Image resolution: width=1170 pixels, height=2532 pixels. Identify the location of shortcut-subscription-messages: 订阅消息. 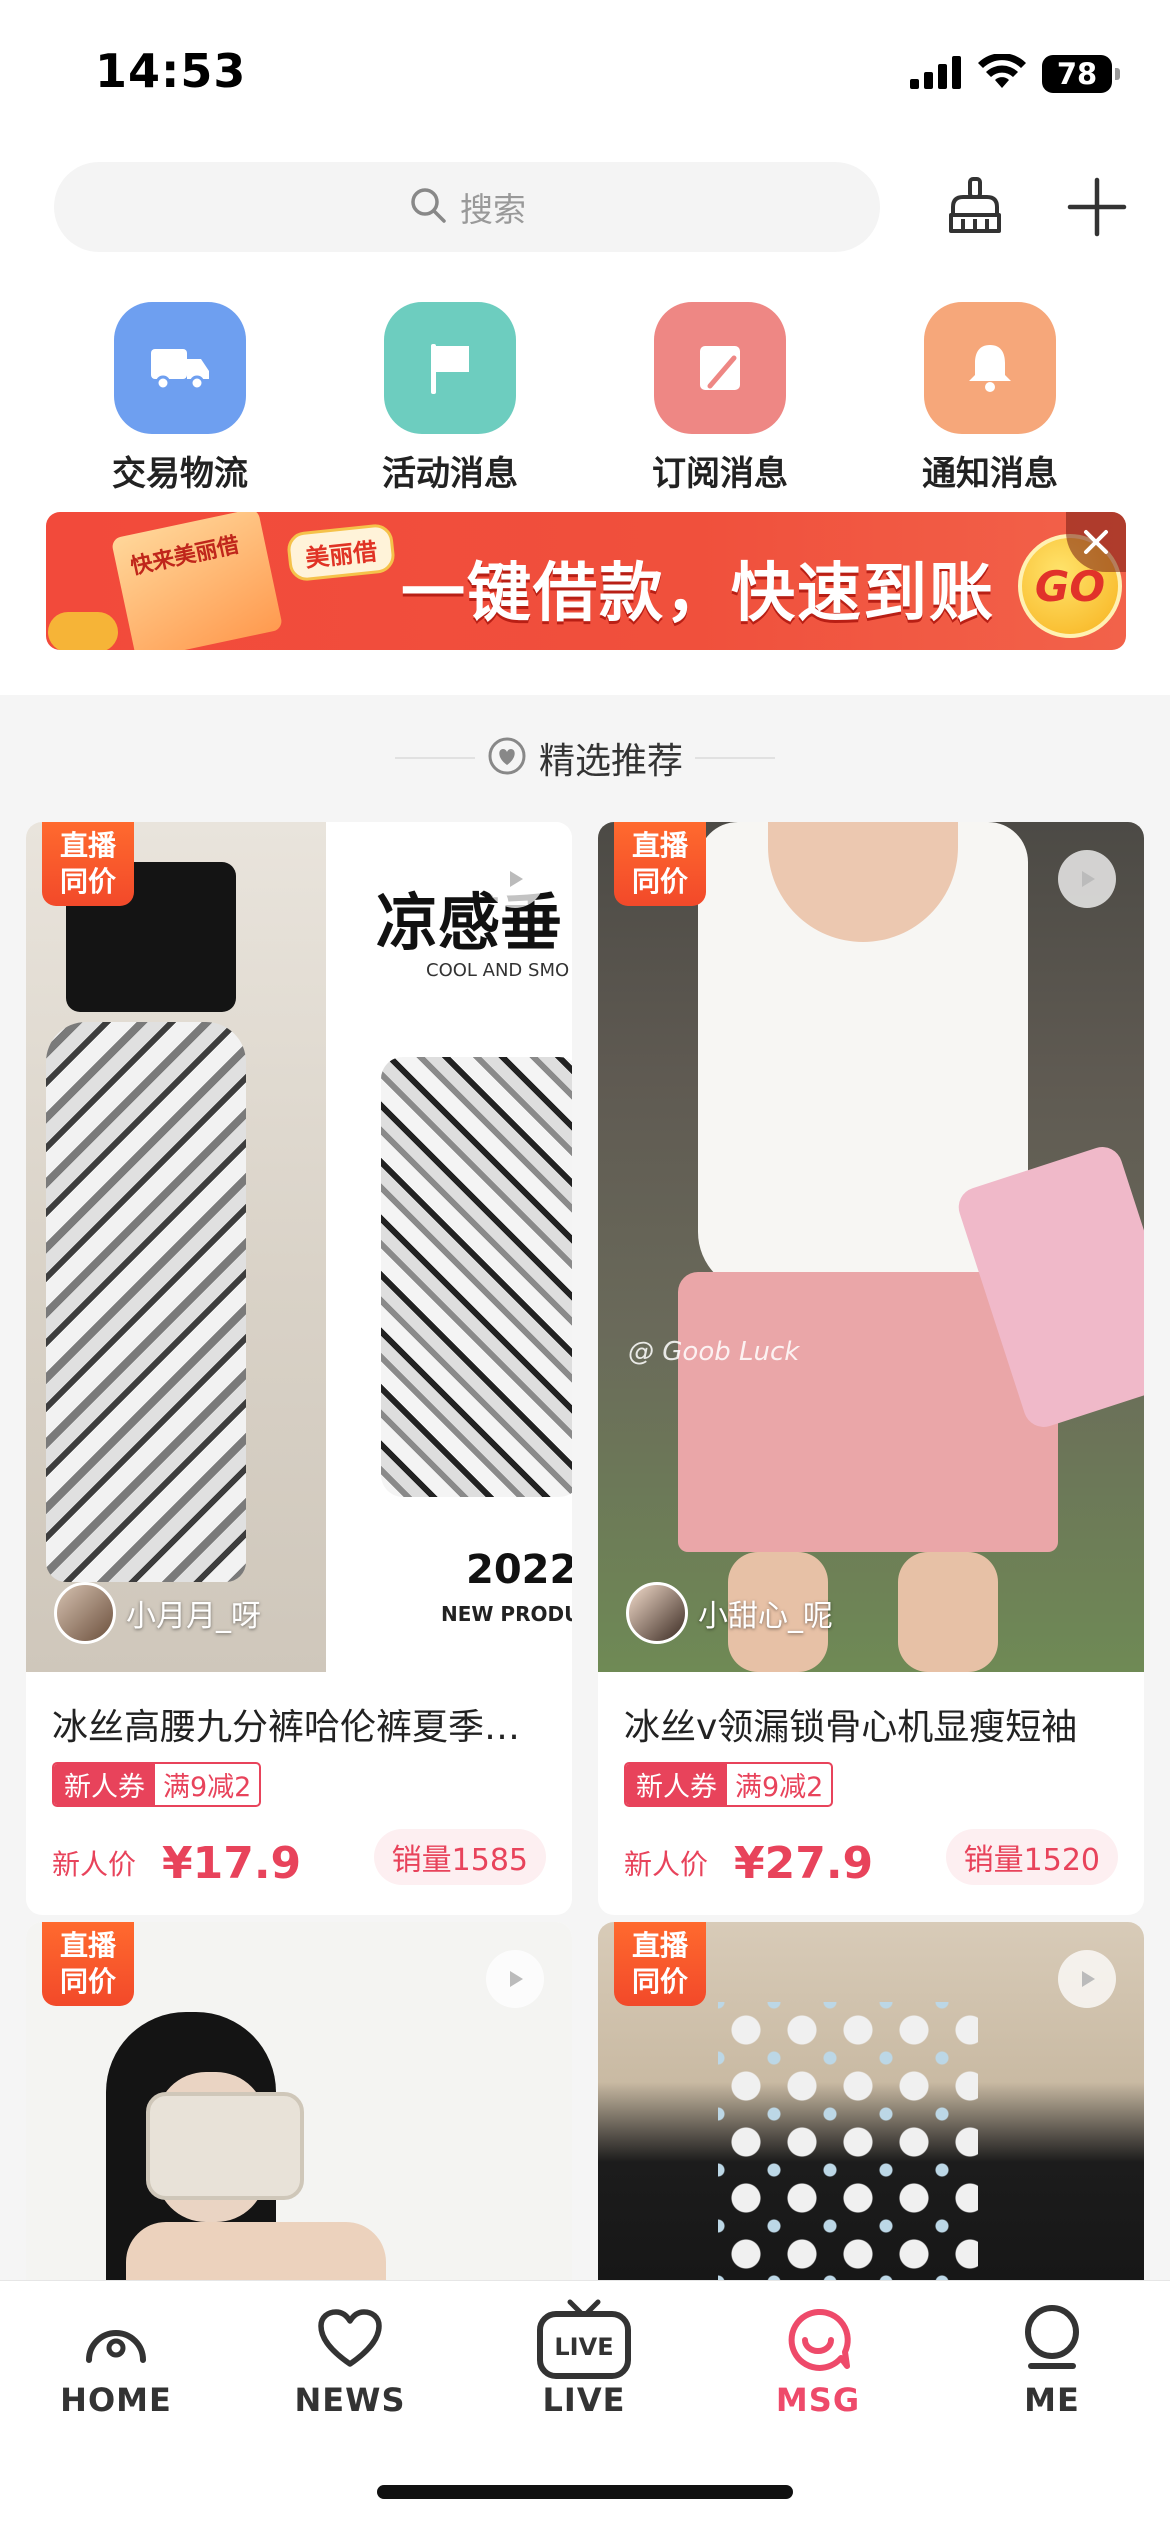
(720, 398).